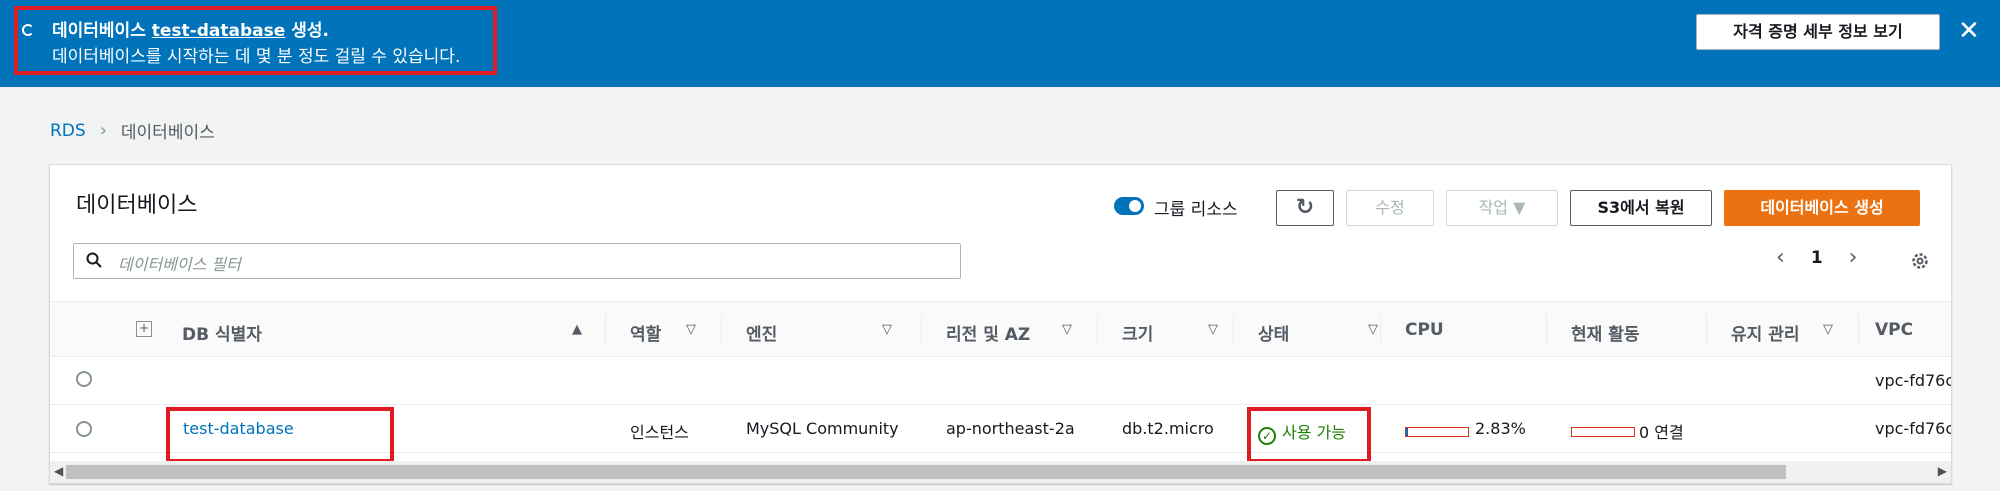 The height and width of the screenshot is (491, 2000). I want to click on cpu-bar-fill, so click(1407, 432).